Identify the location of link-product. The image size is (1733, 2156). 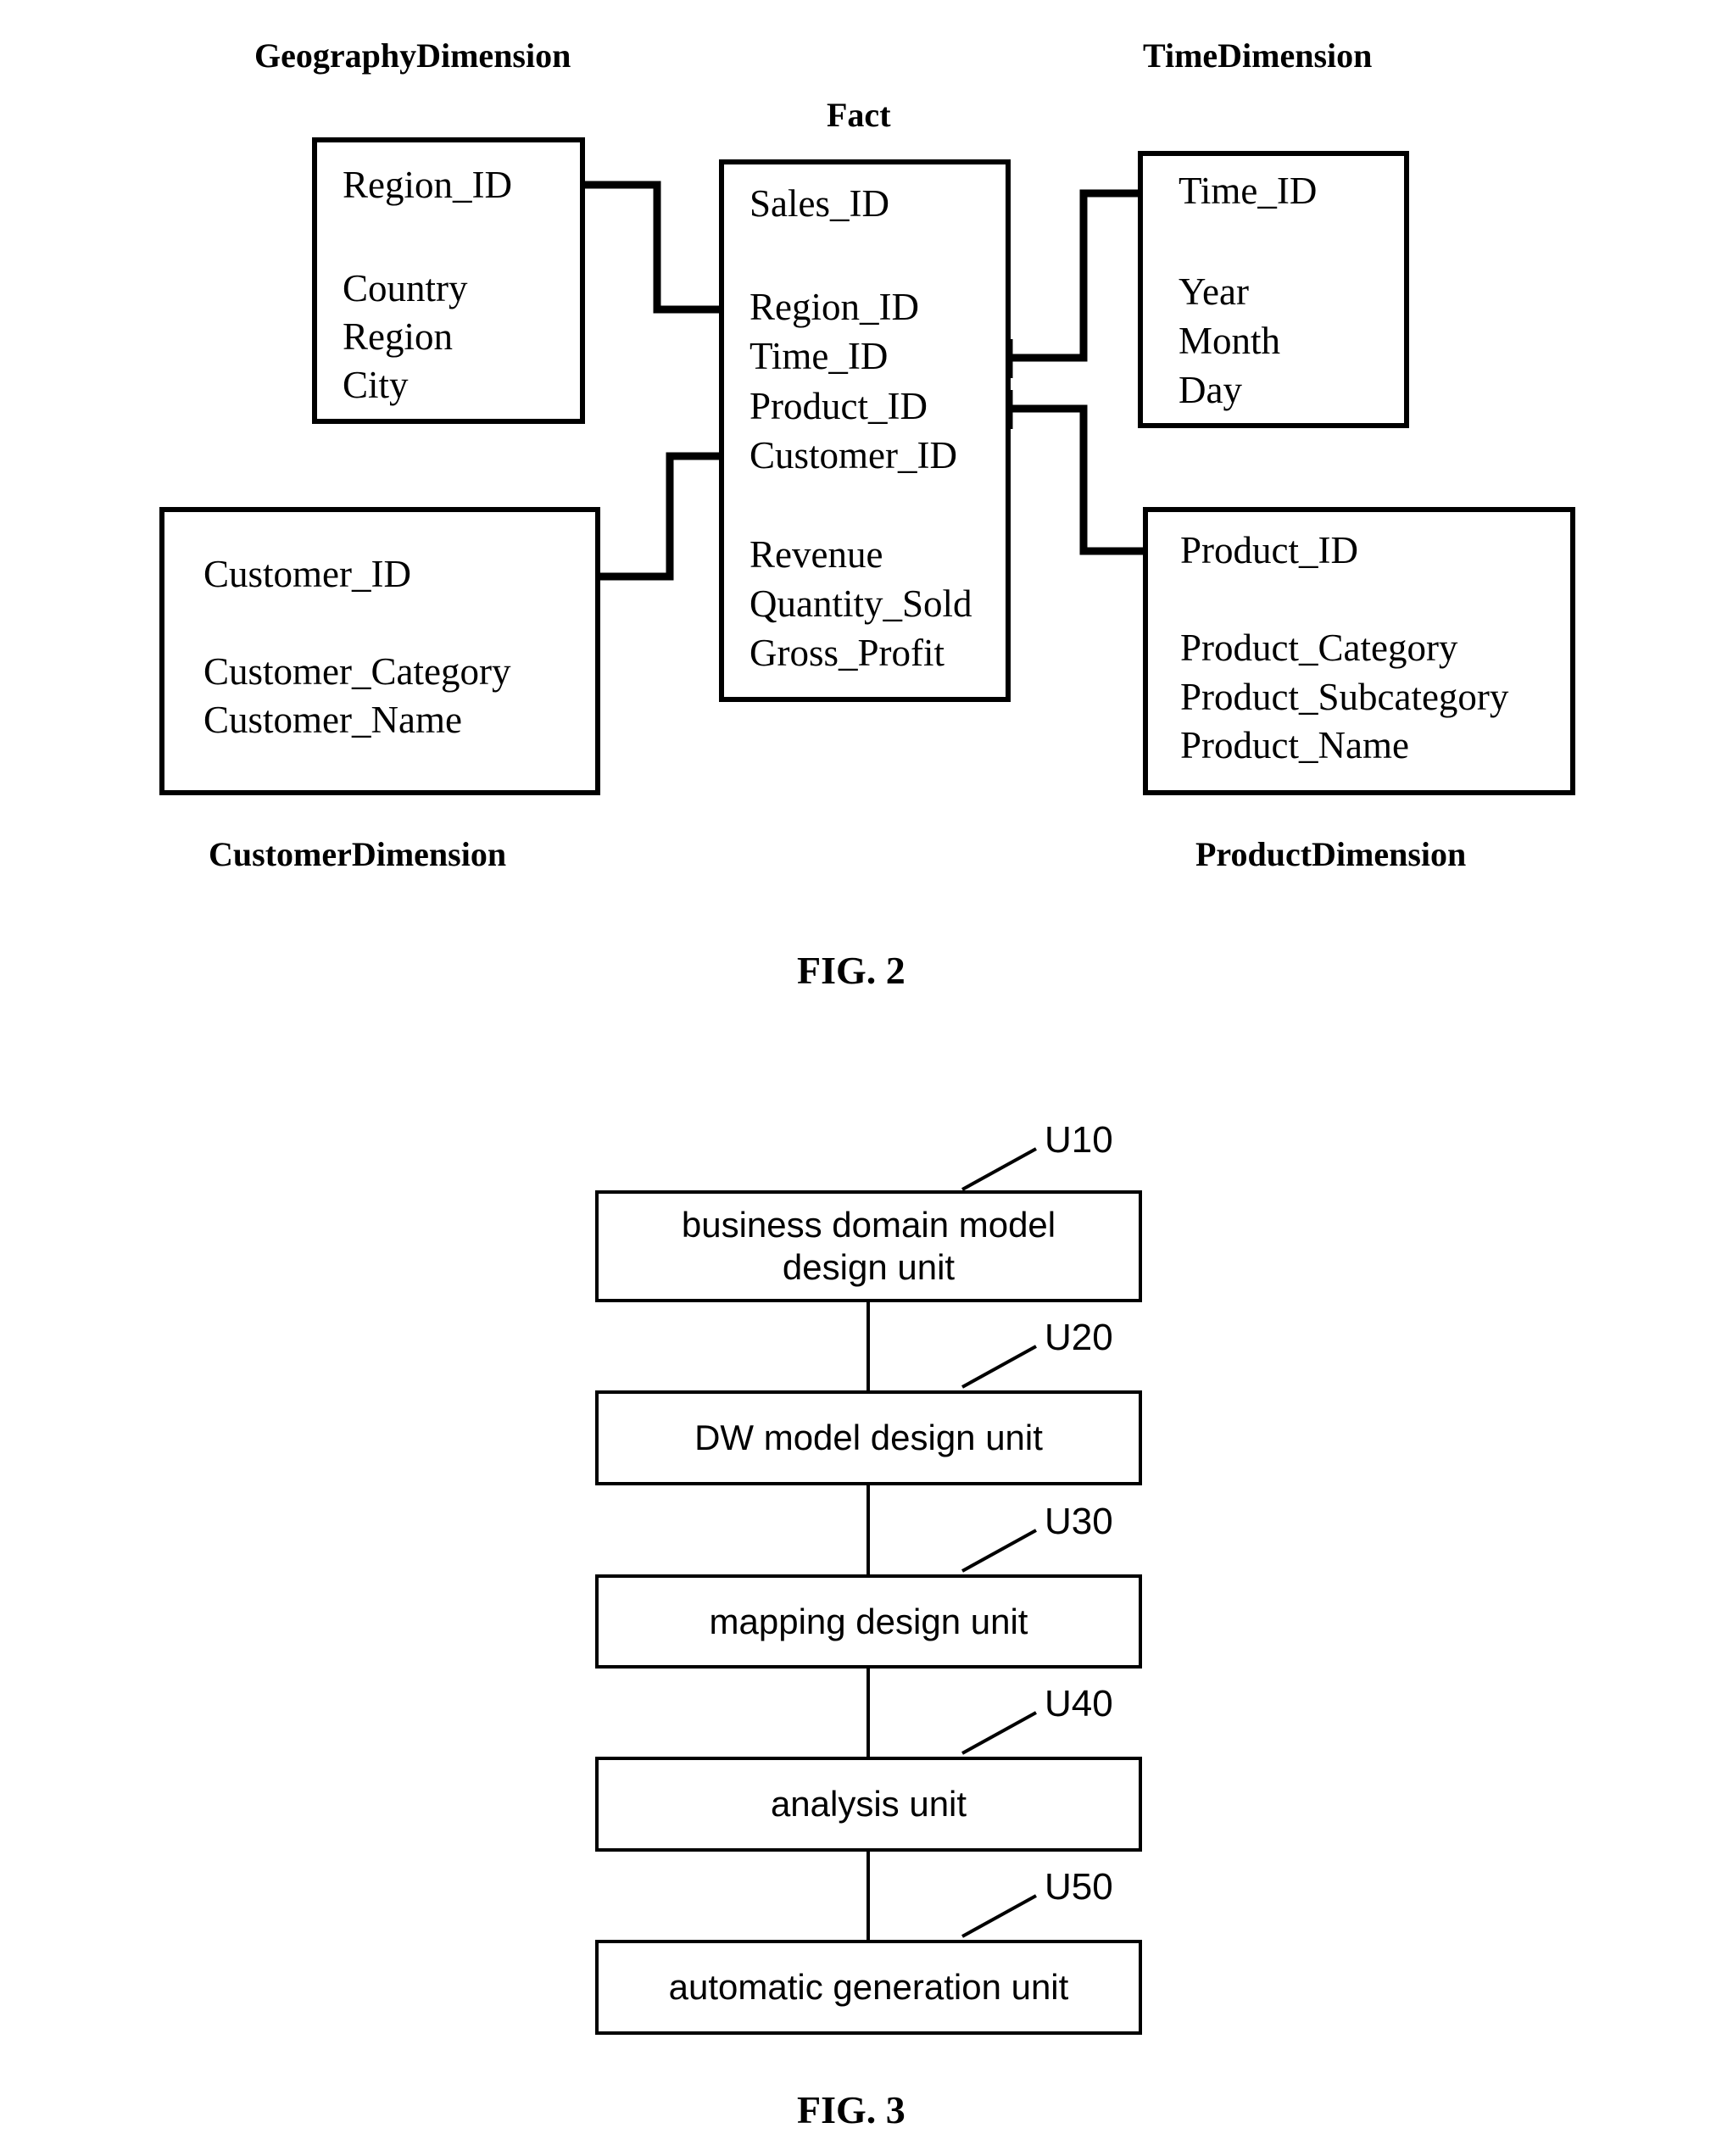
(1084, 479).